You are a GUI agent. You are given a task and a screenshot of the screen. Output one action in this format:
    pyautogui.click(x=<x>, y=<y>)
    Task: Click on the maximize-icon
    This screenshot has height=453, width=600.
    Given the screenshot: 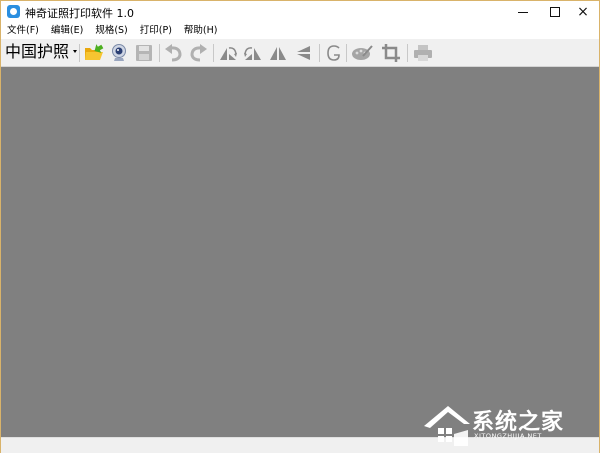 What is the action you would take?
    pyautogui.click(x=555, y=12)
    